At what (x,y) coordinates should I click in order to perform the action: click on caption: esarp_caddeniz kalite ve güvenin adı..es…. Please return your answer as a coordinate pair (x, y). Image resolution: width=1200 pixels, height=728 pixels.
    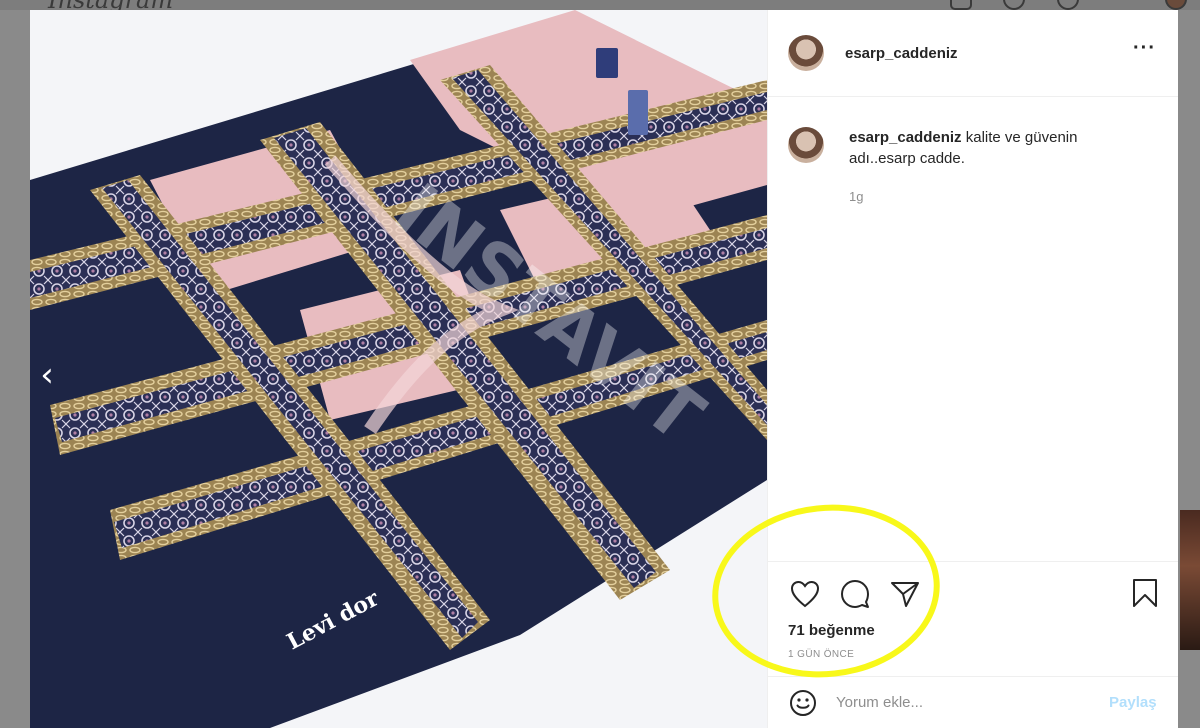
    Looking at the image, I should click on (973, 152).